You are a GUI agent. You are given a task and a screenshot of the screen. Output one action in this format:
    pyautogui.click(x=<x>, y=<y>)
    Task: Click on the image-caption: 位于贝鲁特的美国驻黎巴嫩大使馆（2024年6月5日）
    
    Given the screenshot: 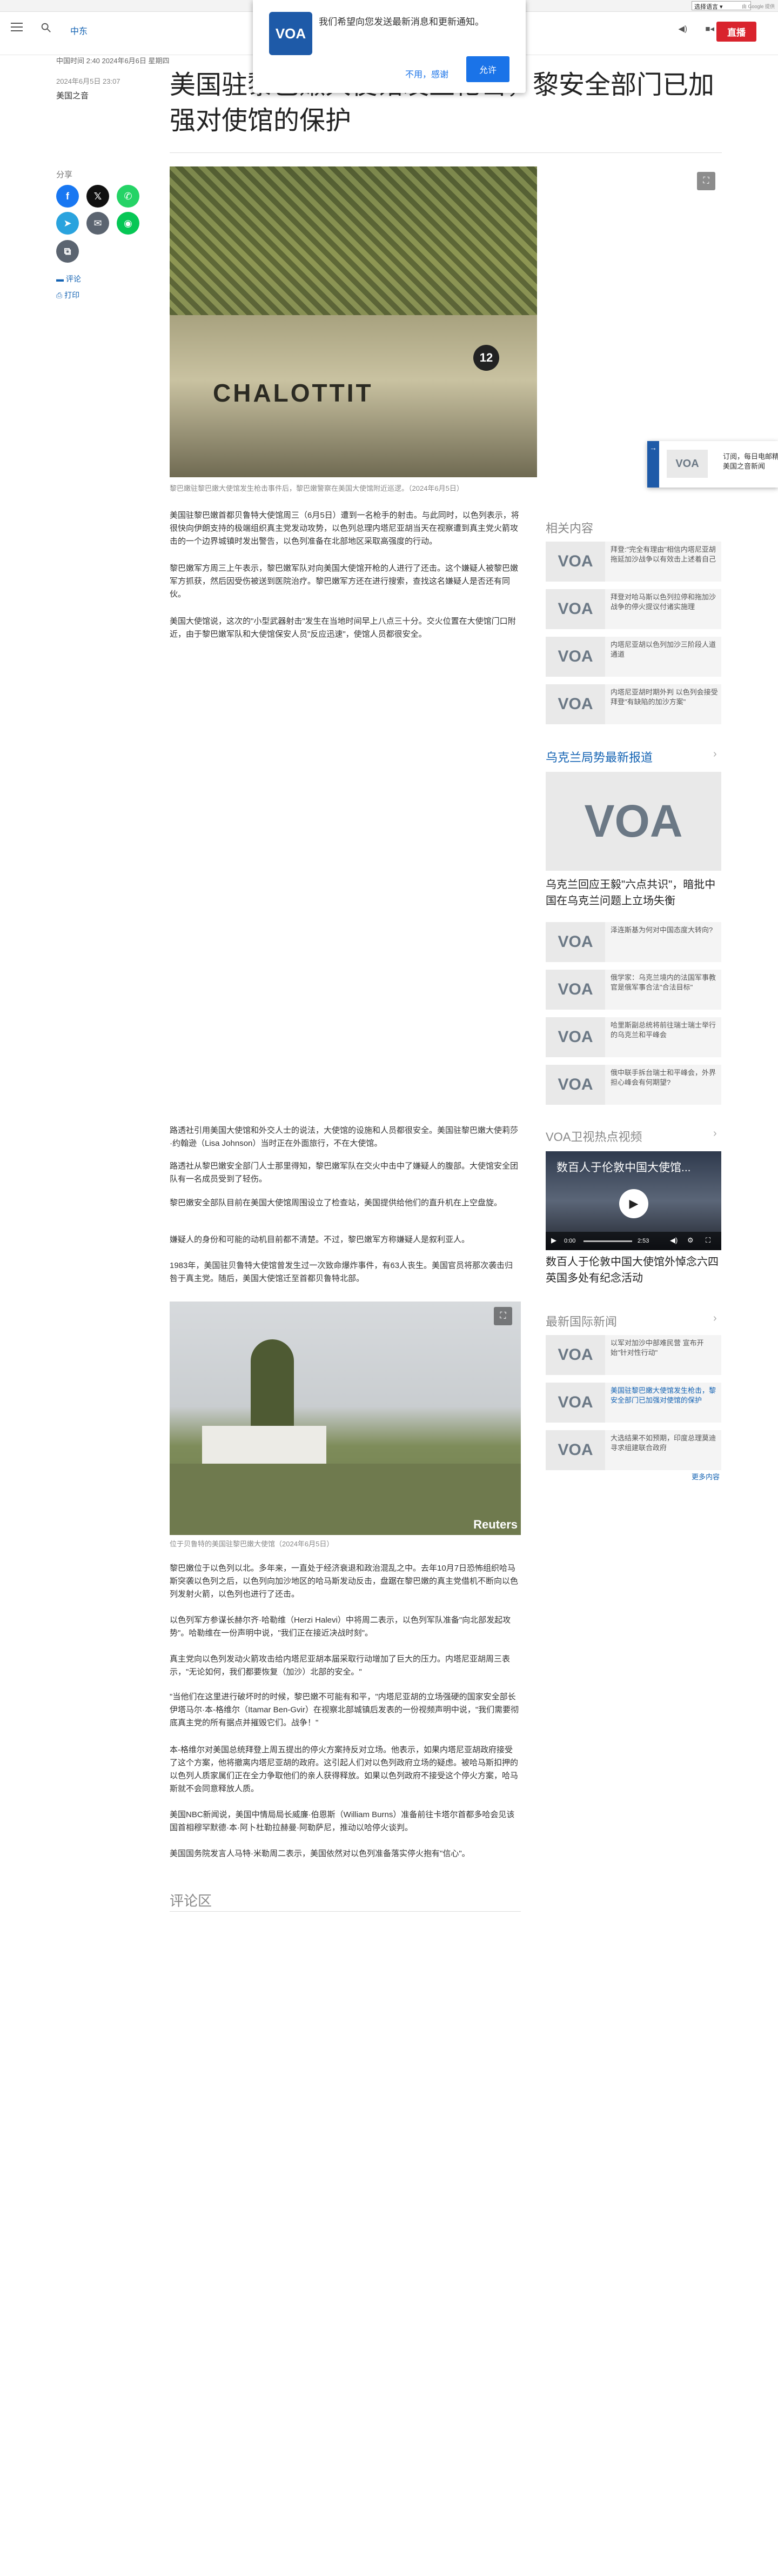 What is the action you would take?
    pyautogui.click(x=252, y=1544)
    